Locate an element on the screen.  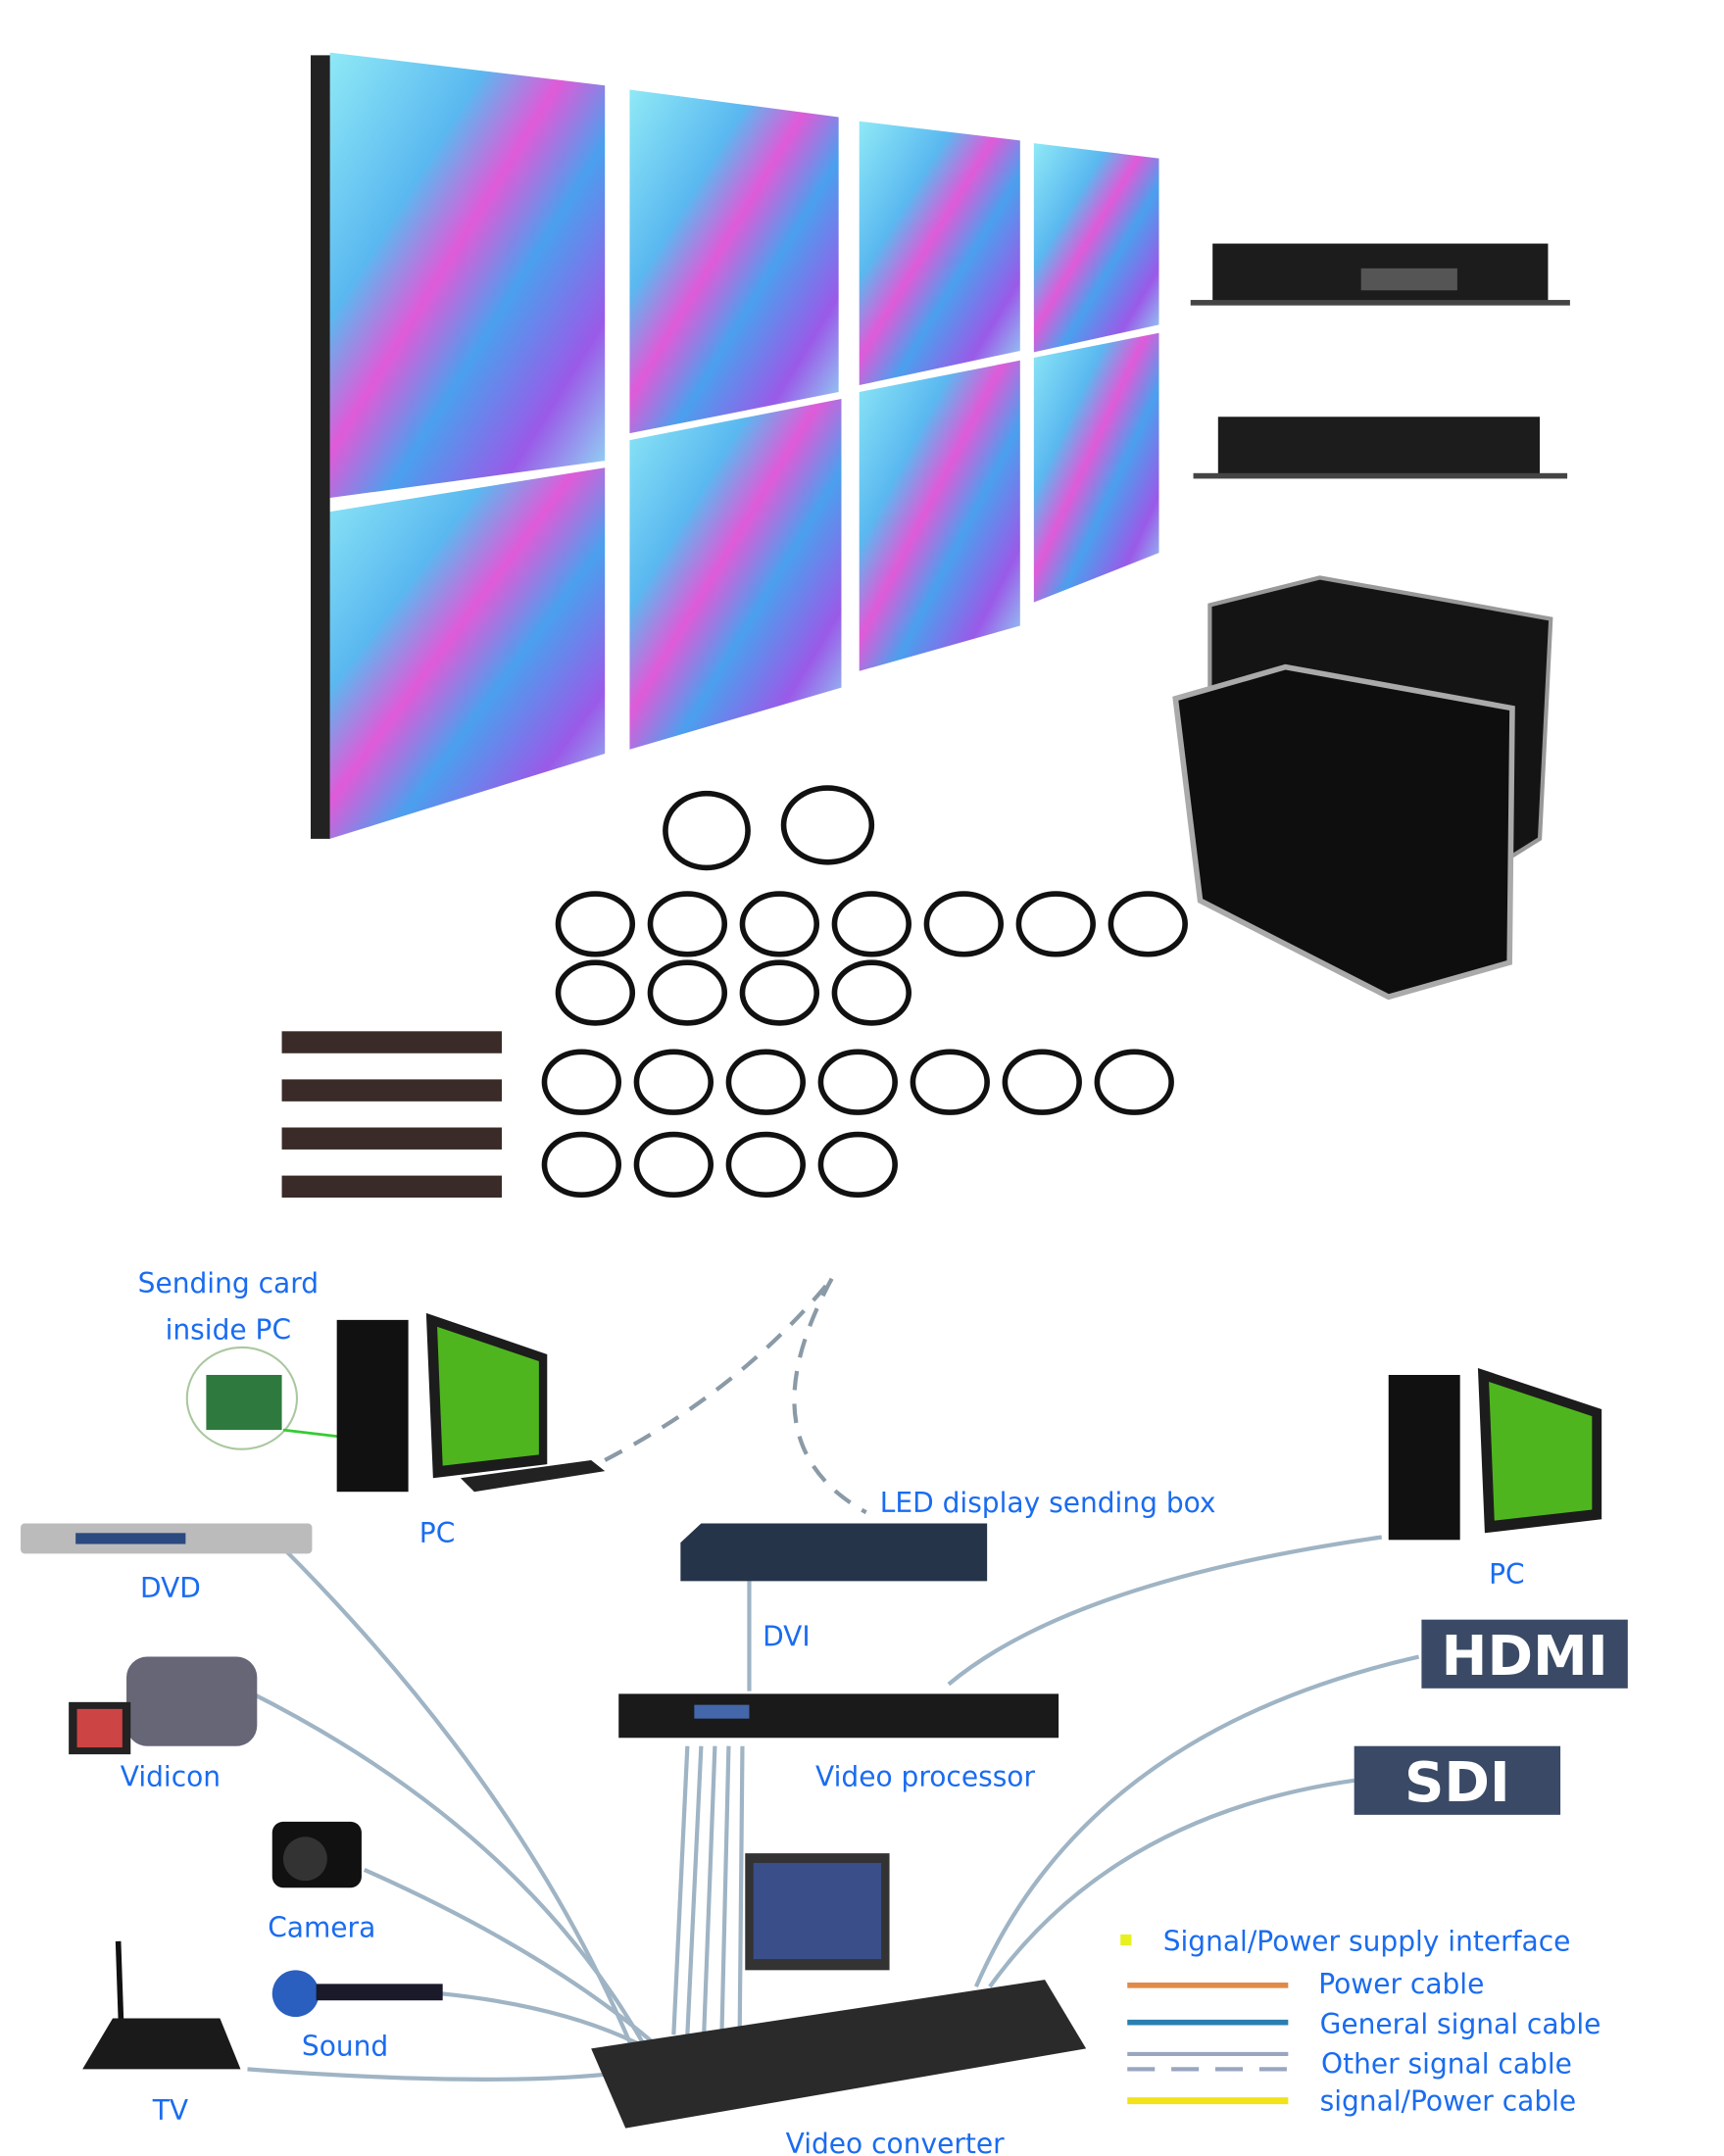
video-converter-label: Video converter is located at coordinates (895, 2142).